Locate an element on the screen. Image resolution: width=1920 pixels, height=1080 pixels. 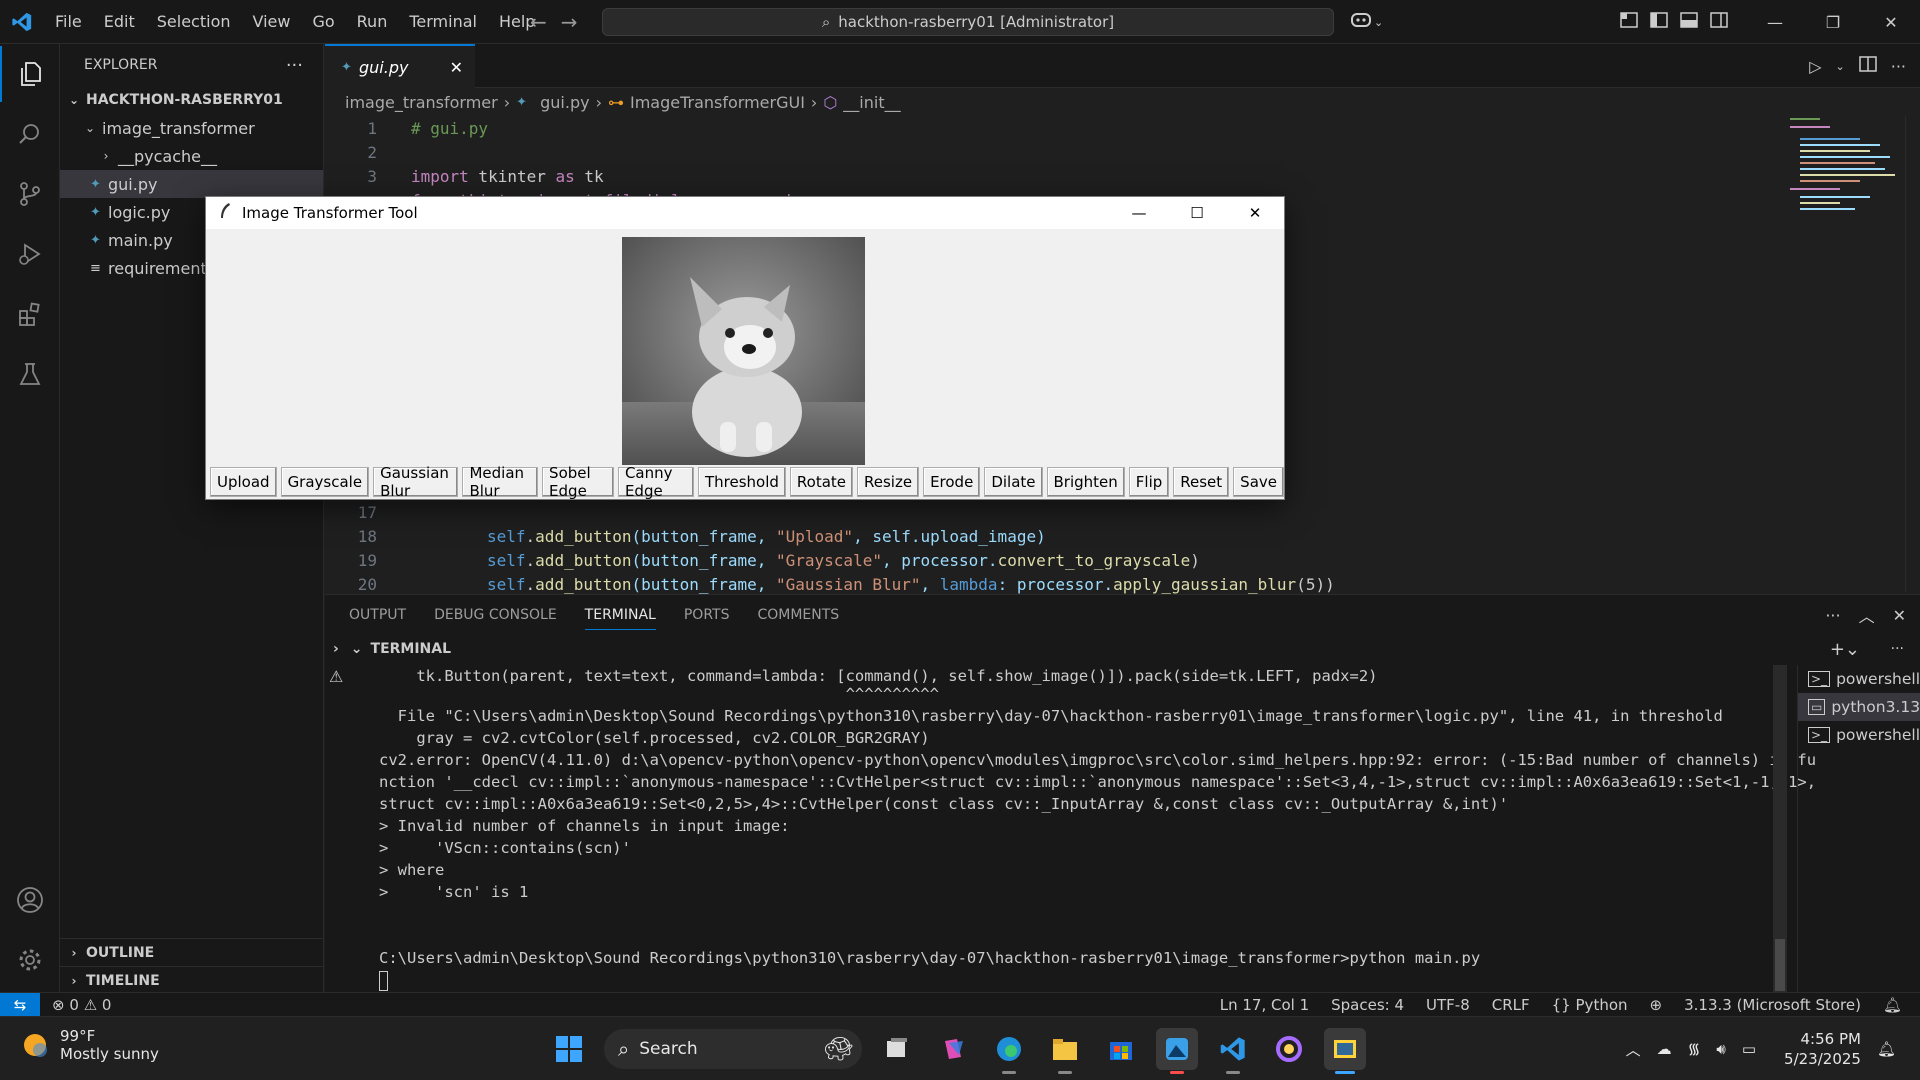
tab-debug-console: DEBUG CONSOLE is located at coordinates (495, 615).